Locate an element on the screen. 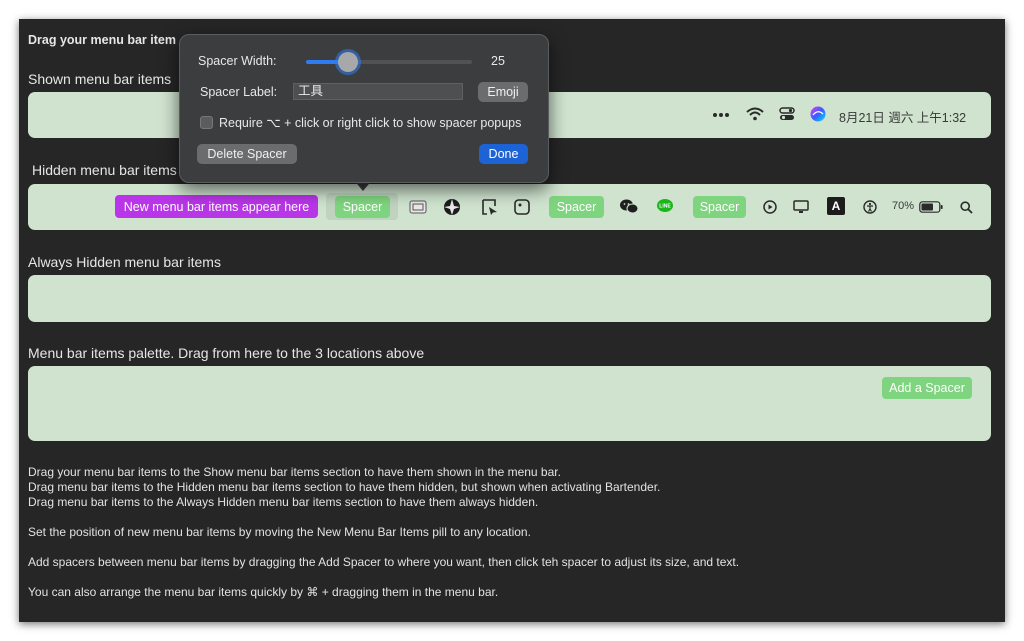 The width and height of the screenshot is (1024, 641). siri-icon is located at coordinates (818, 114).